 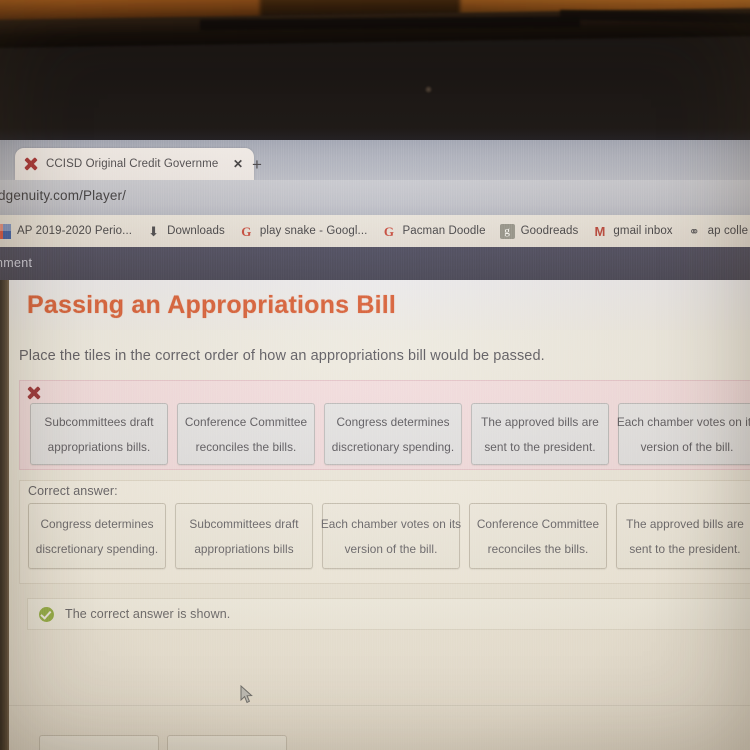 I want to click on footer-button-next, so click(x=227, y=742).